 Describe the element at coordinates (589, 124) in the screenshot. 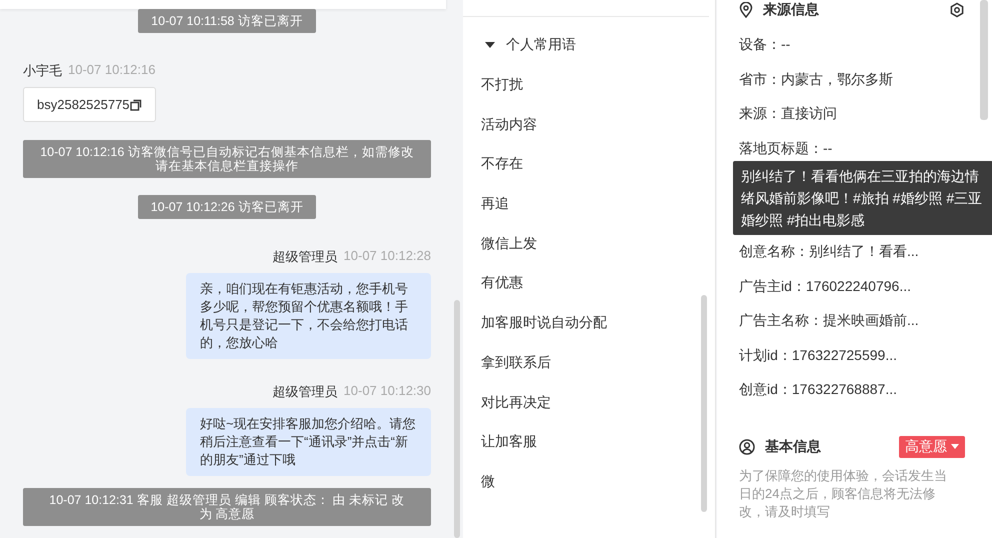

I see `phrase-item: 活动内容` at that location.